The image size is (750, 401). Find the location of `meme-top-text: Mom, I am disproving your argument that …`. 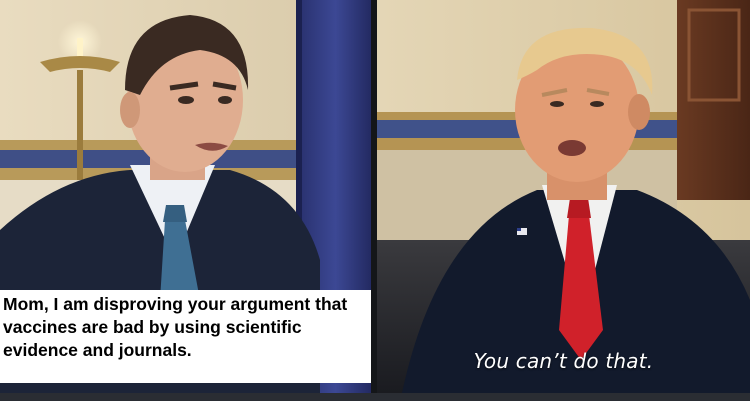

meme-top-text: Mom, I am disproving your argument that … is located at coordinates (175, 327).